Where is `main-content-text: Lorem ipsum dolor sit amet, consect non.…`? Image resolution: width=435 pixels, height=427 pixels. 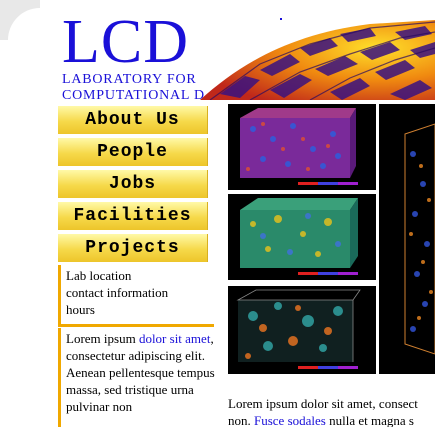
main-content-text: Lorem ipsum dolor sit amet, consect non.… is located at coordinates (331, 411).